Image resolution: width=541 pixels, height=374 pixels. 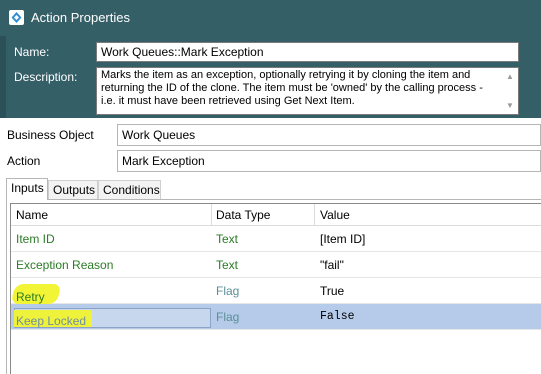 I want to click on window-title: Action Properties, so click(x=80, y=17).